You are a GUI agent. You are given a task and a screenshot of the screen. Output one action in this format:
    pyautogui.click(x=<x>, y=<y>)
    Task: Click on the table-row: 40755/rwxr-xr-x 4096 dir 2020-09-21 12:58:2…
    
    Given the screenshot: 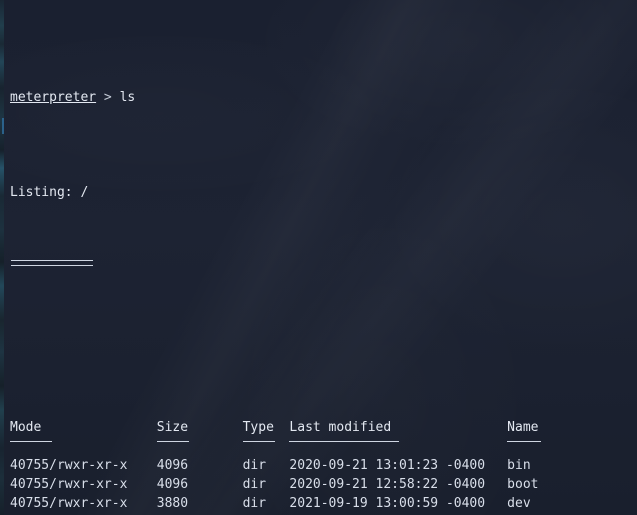 What is the action you would take?
    pyautogui.click(x=323, y=484)
    